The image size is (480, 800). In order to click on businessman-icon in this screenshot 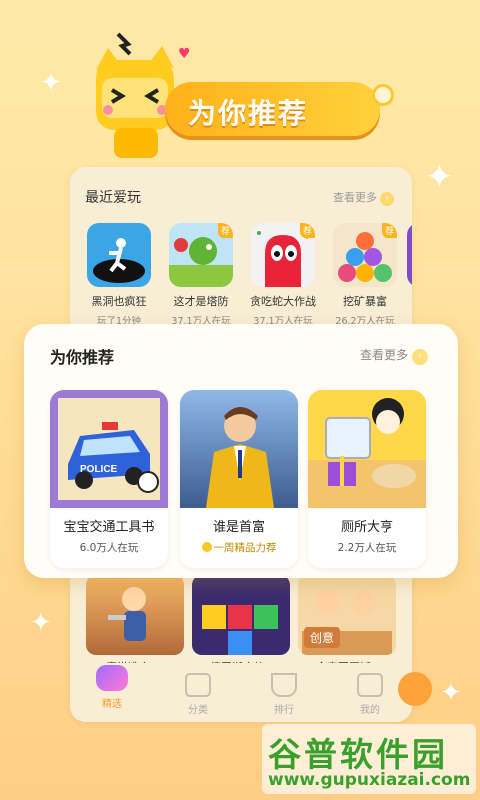, I will do `click(240, 457)`.